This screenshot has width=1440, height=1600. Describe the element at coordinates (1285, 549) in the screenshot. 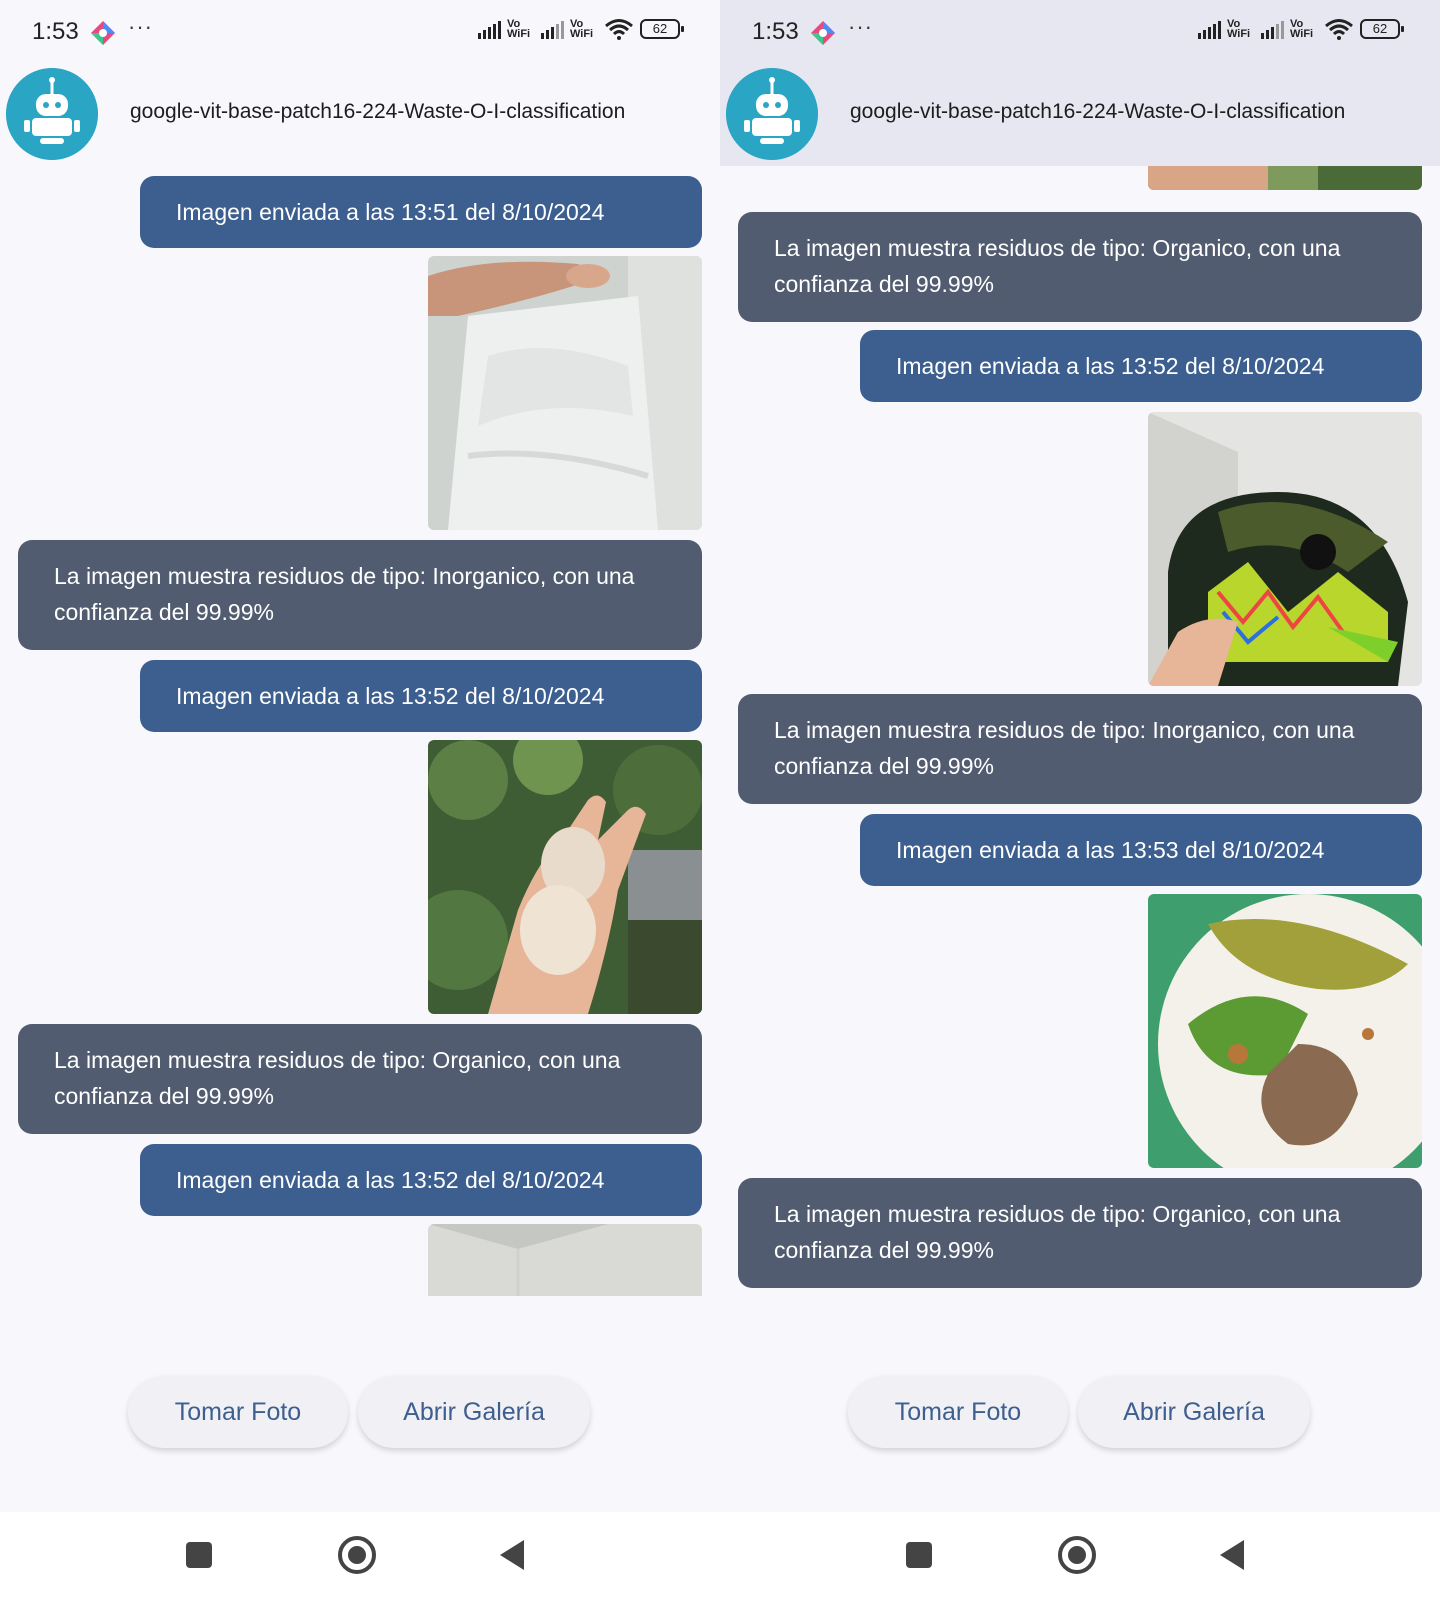

I see `helmet-photo` at that location.